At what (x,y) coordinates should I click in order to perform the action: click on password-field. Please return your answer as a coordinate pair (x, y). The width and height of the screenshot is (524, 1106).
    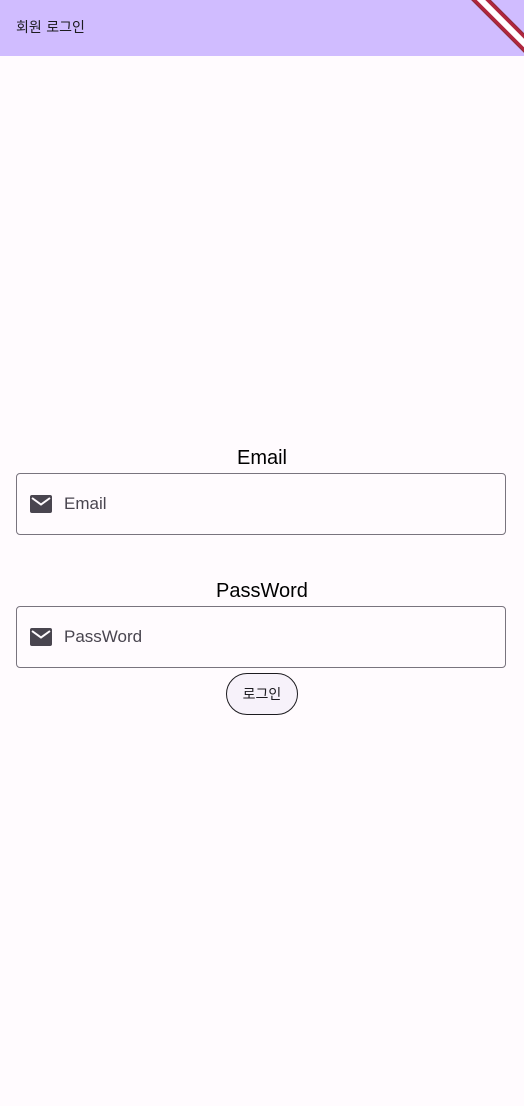
    Looking at the image, I should click on (279, 637).